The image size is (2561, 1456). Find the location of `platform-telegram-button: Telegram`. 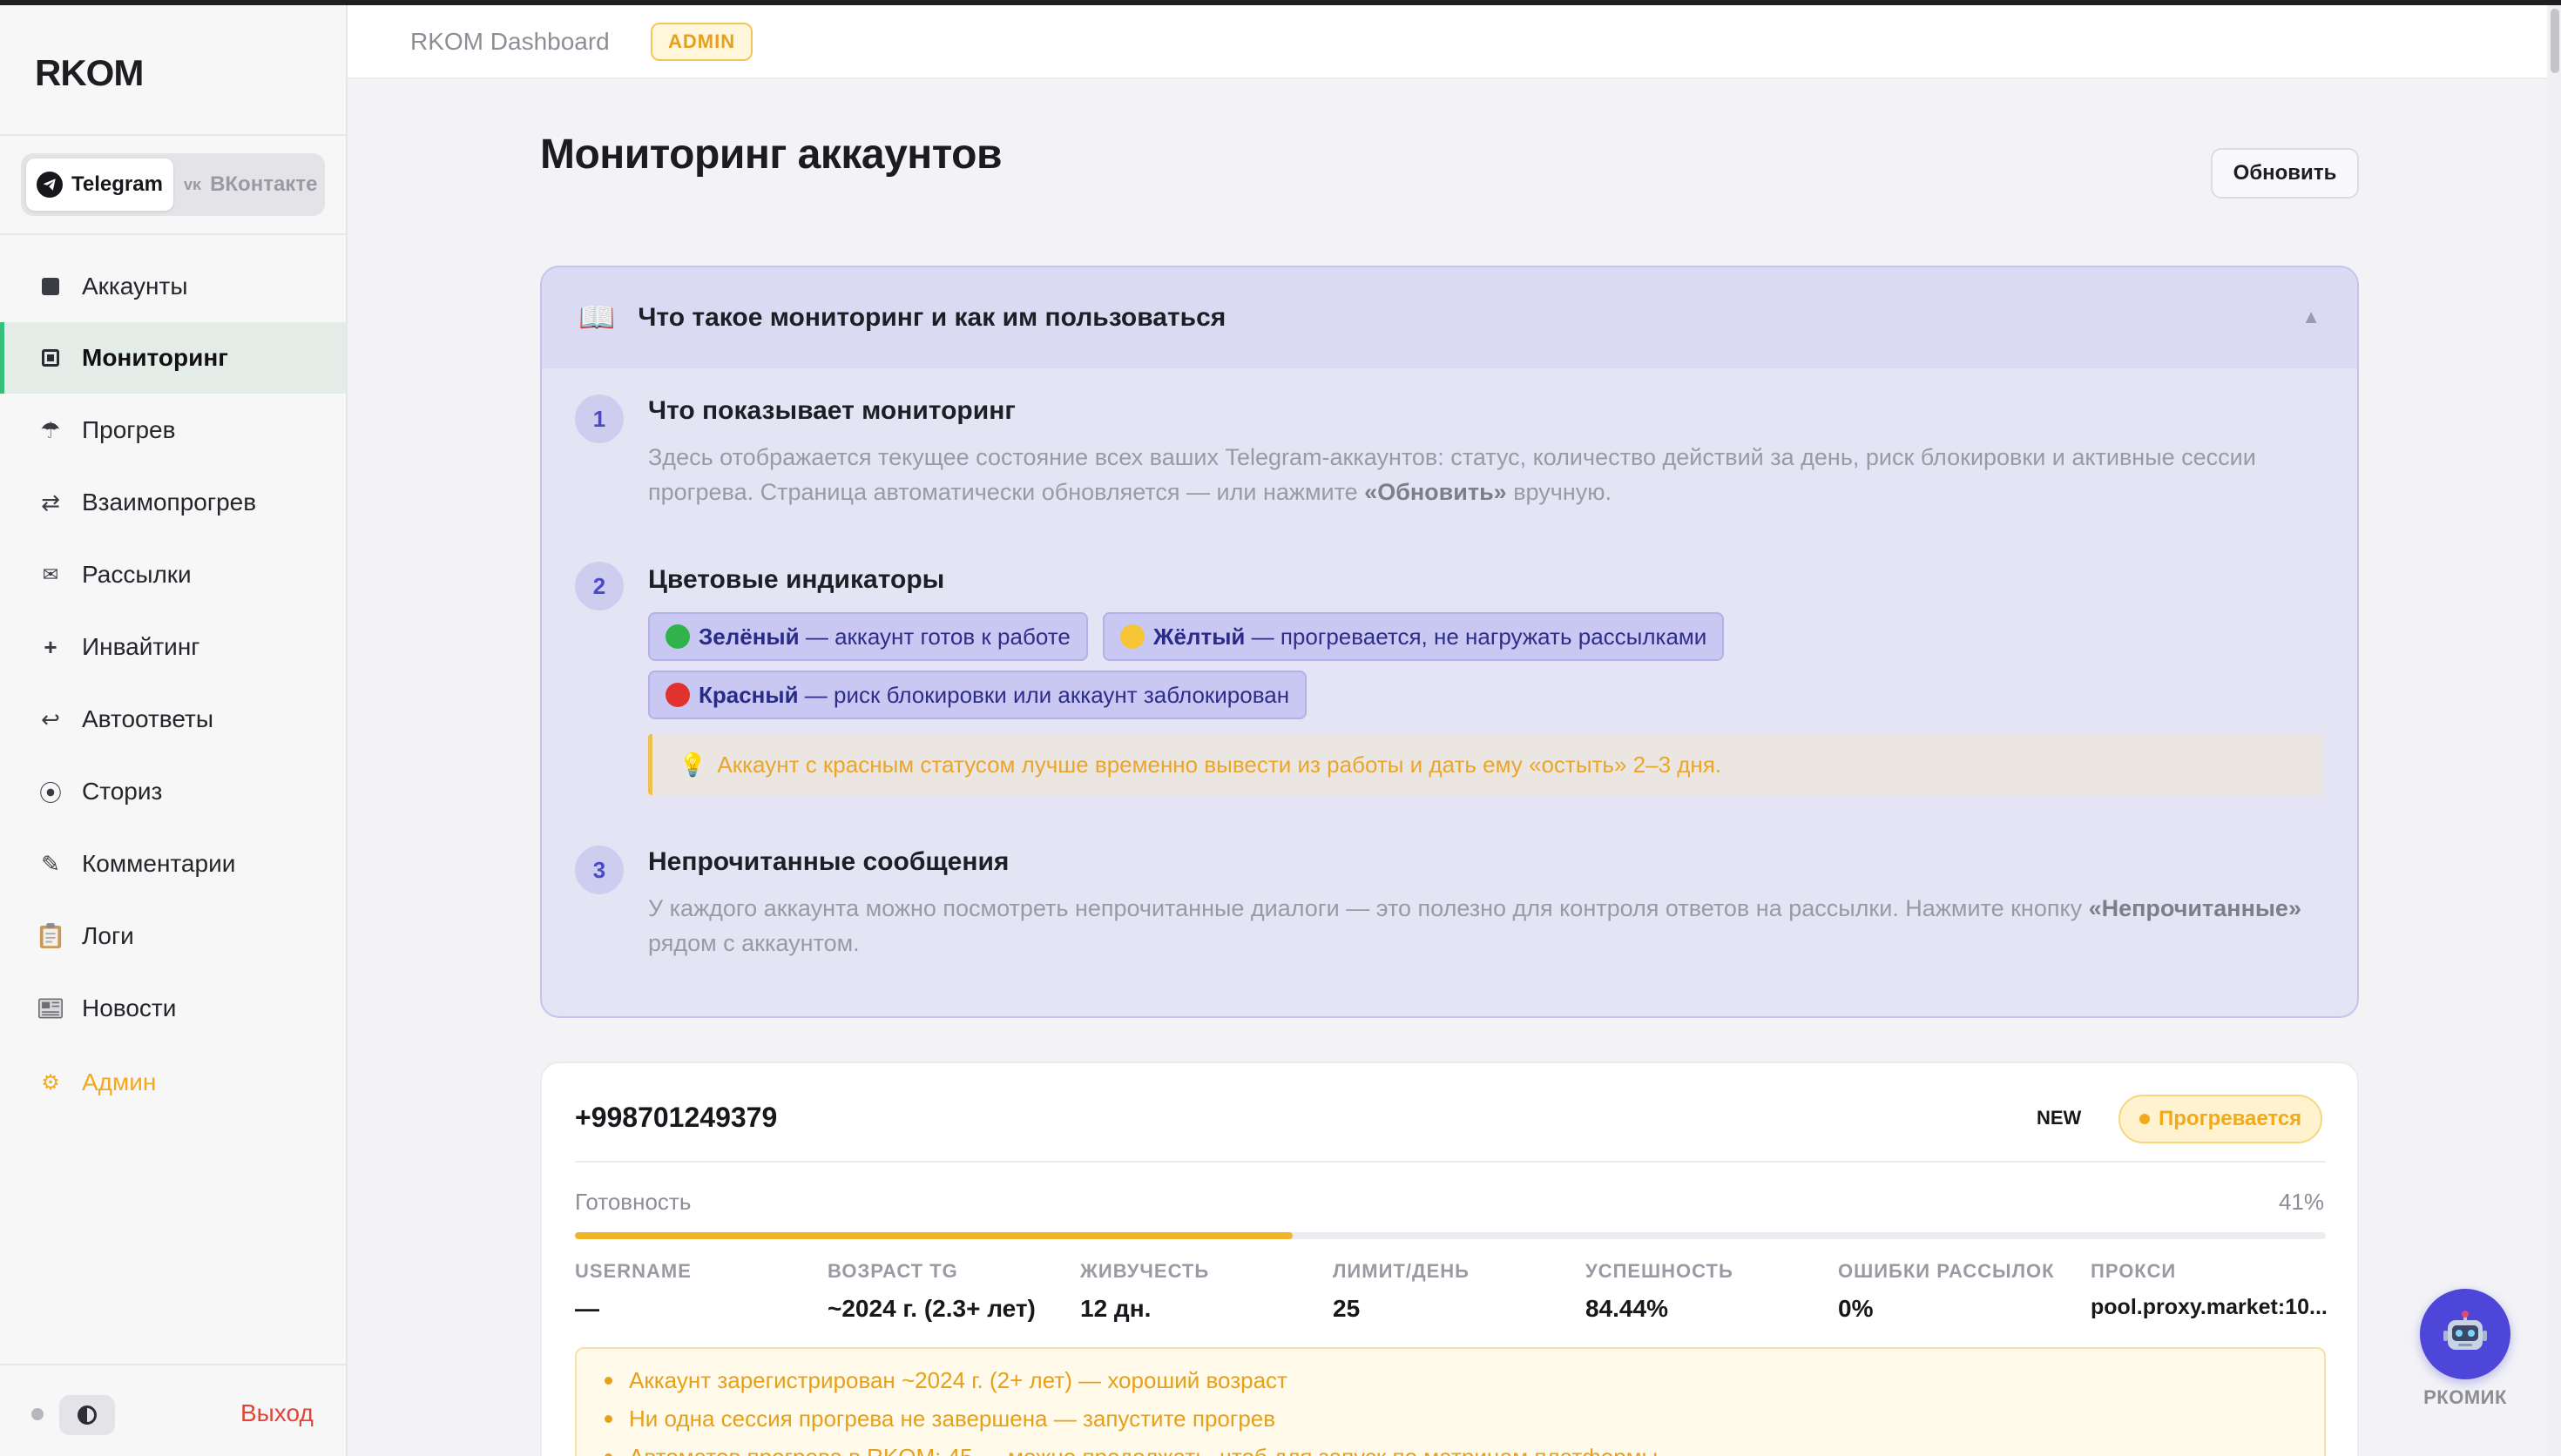

platform-telegram-button: Telegram is located at coordinates (99, 184).